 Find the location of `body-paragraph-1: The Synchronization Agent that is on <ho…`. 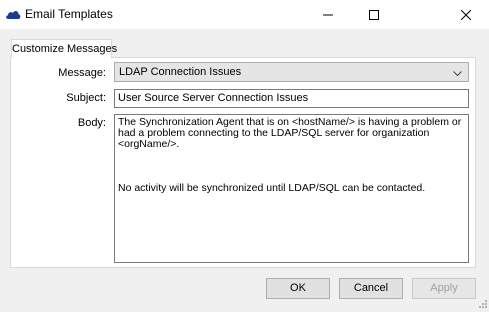

body-paragraph-1: The Synchronization Agent that is on <ho… is located at coordinates (290, 133).